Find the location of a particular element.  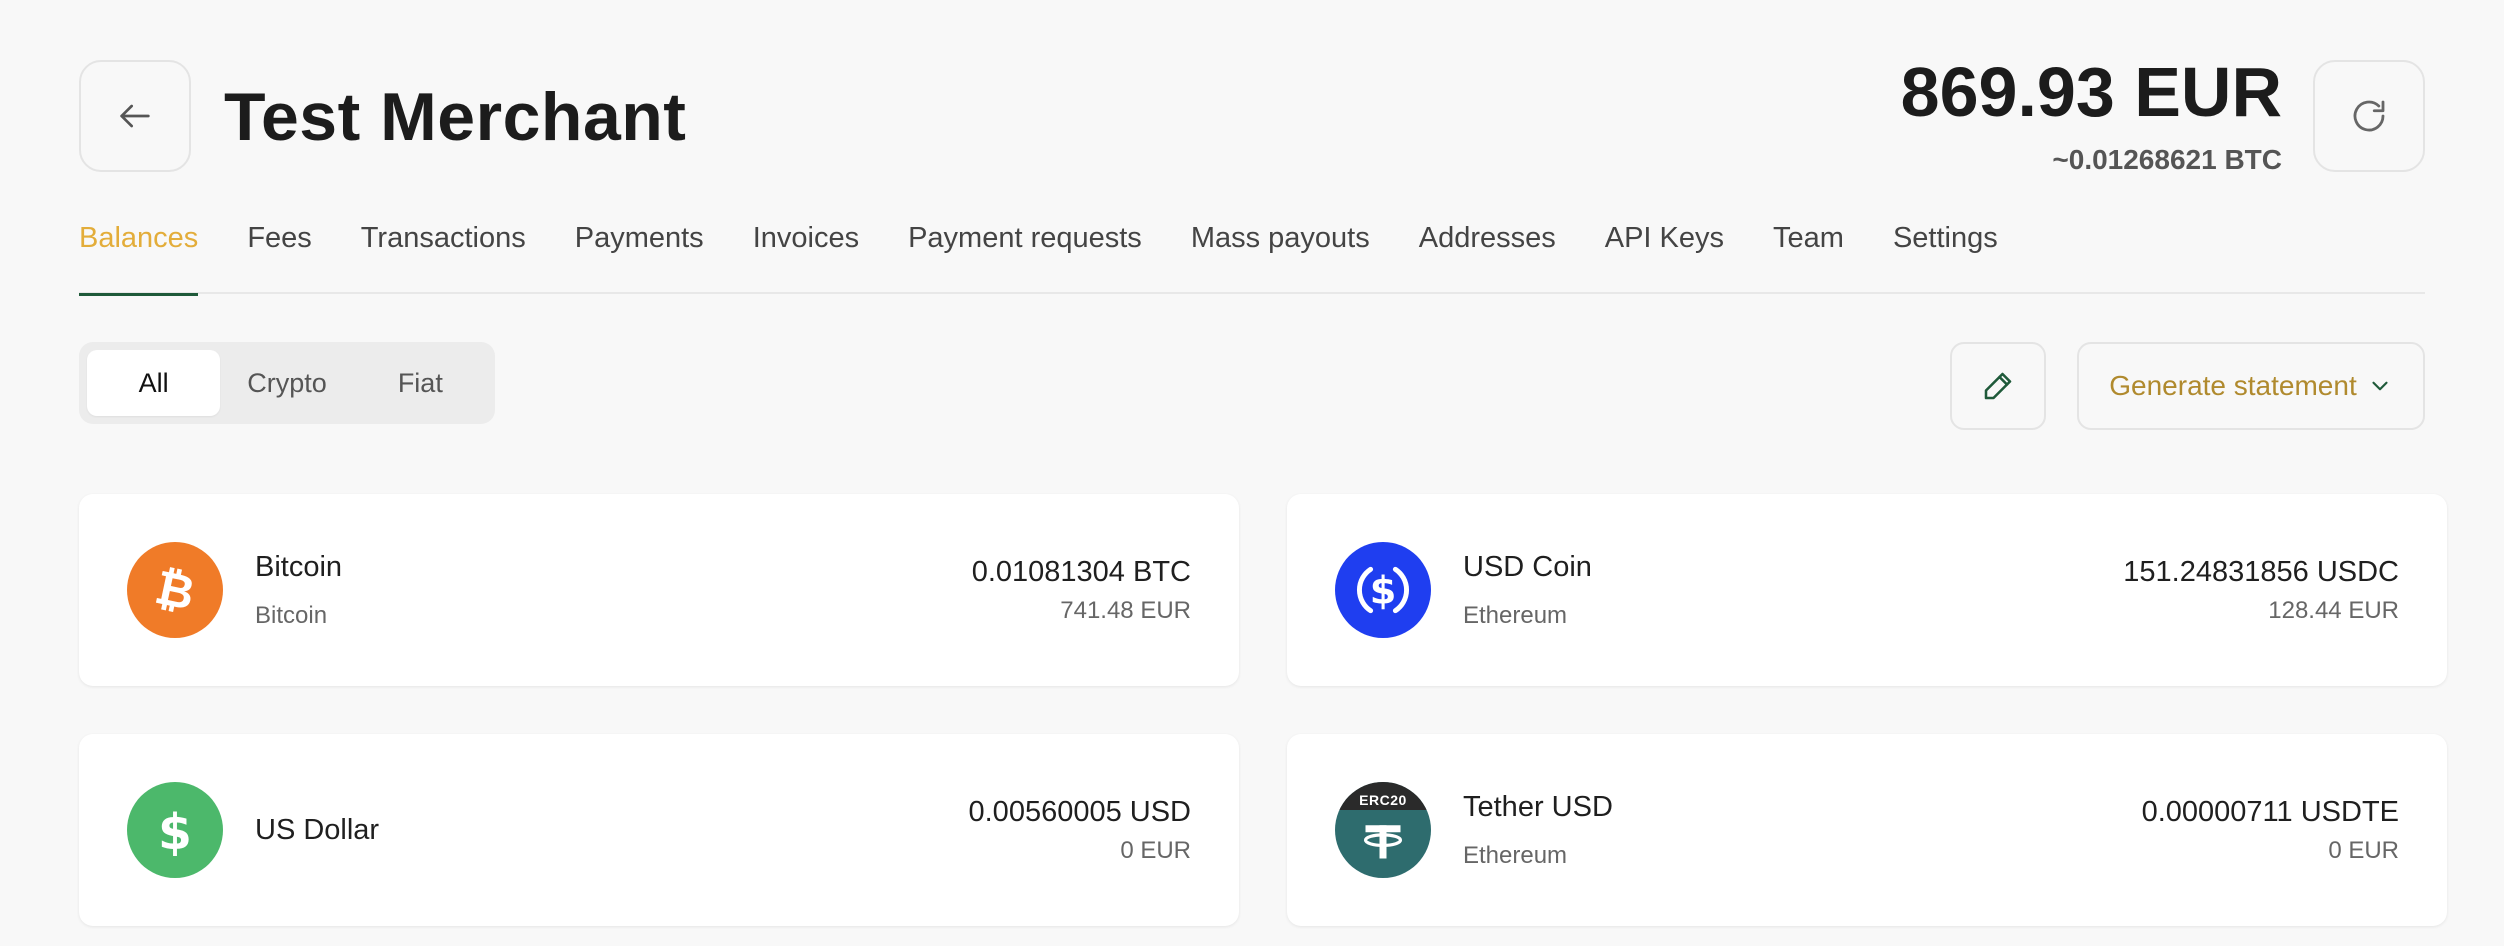

coin-amounts: 0.00560005 USD 0 EUR is located at coordinates (1080, 830).